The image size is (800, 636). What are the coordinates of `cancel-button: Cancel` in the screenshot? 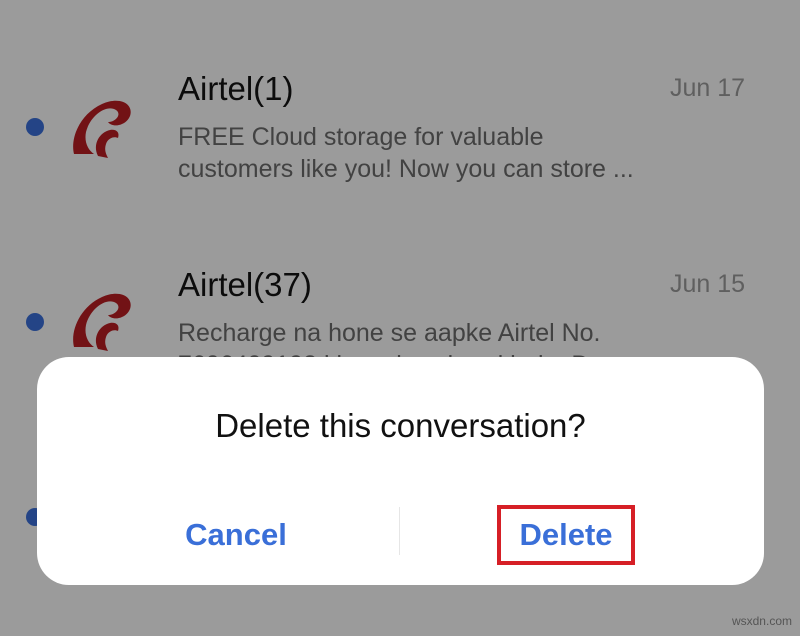 It's located at (236, 535).